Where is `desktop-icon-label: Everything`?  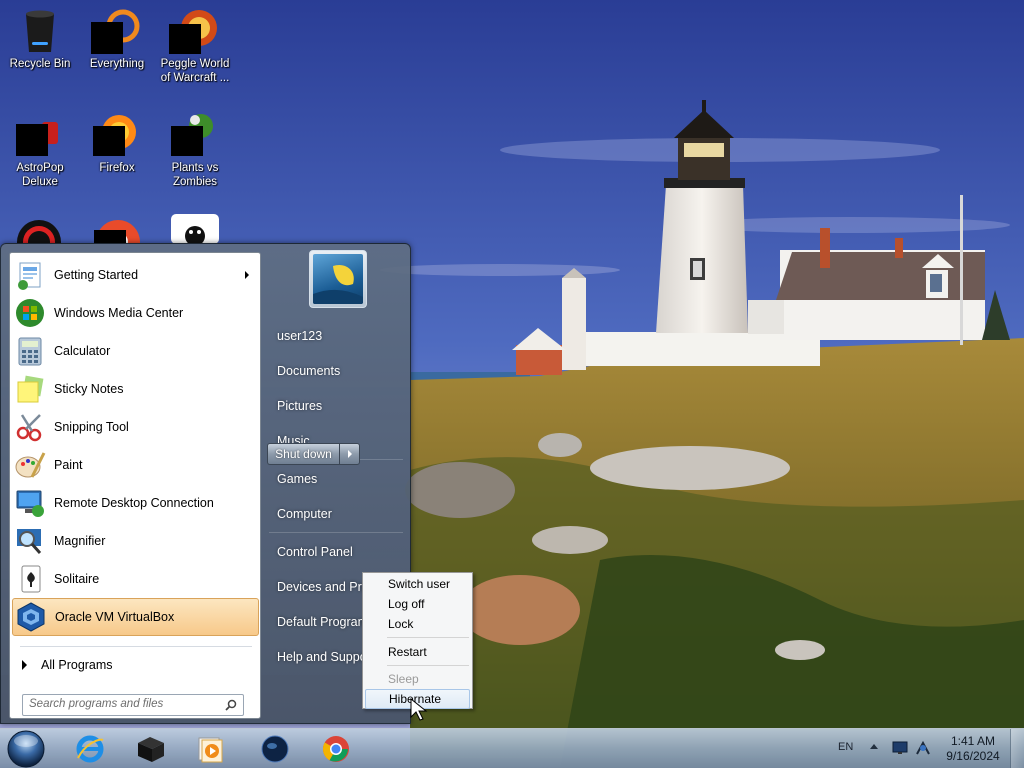 desktop-icon-label: Everything is located at coordinates (117, 64).